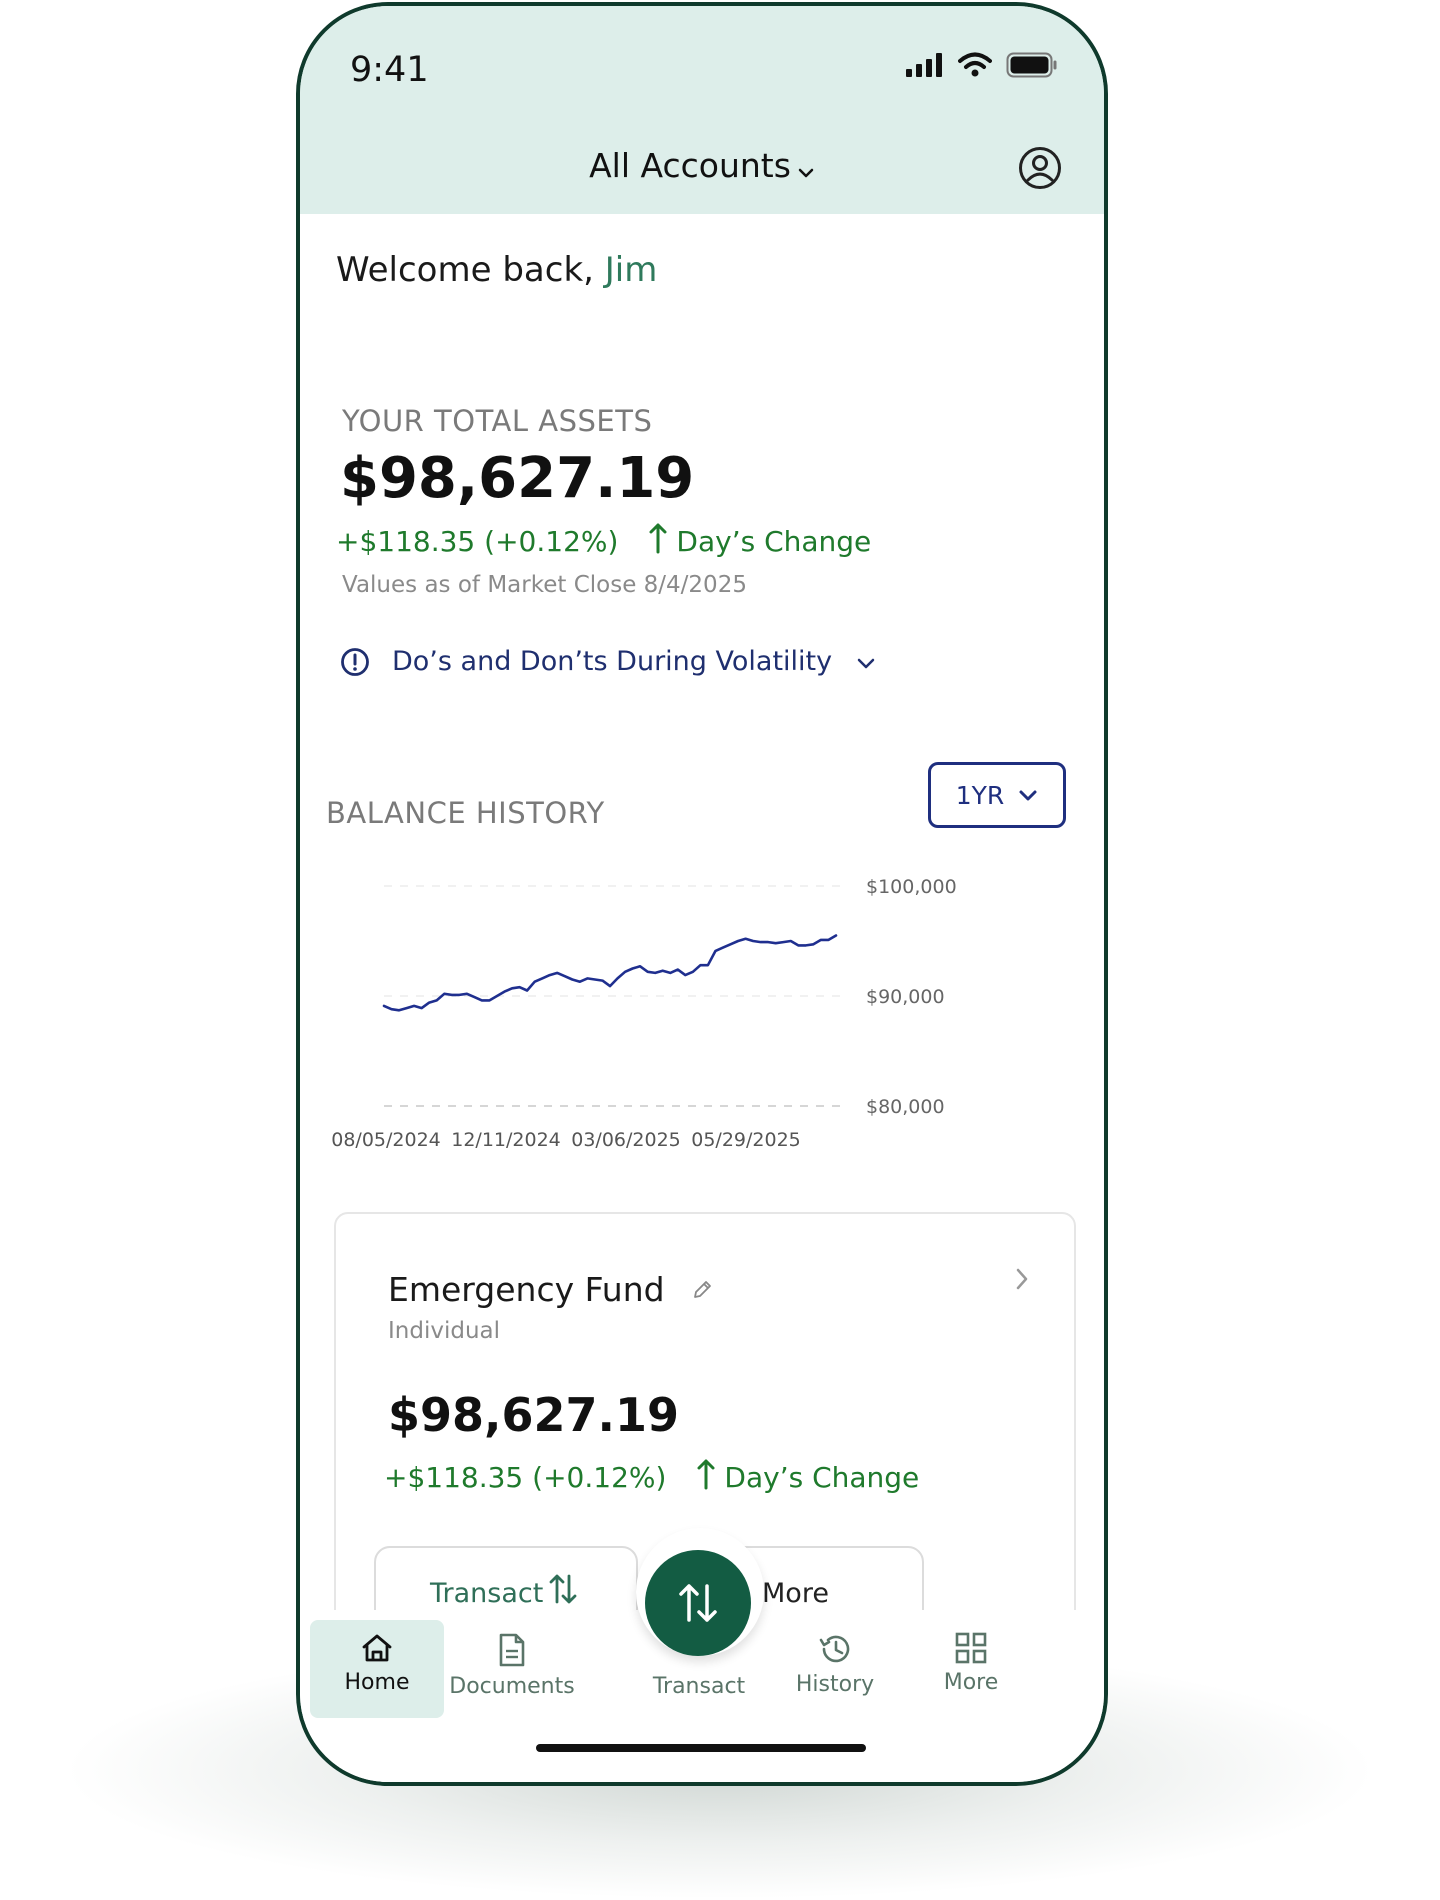 The height and width of the screenshot is (1900, 1440). I want to click on account-type: Individual, so click(444, 1331).